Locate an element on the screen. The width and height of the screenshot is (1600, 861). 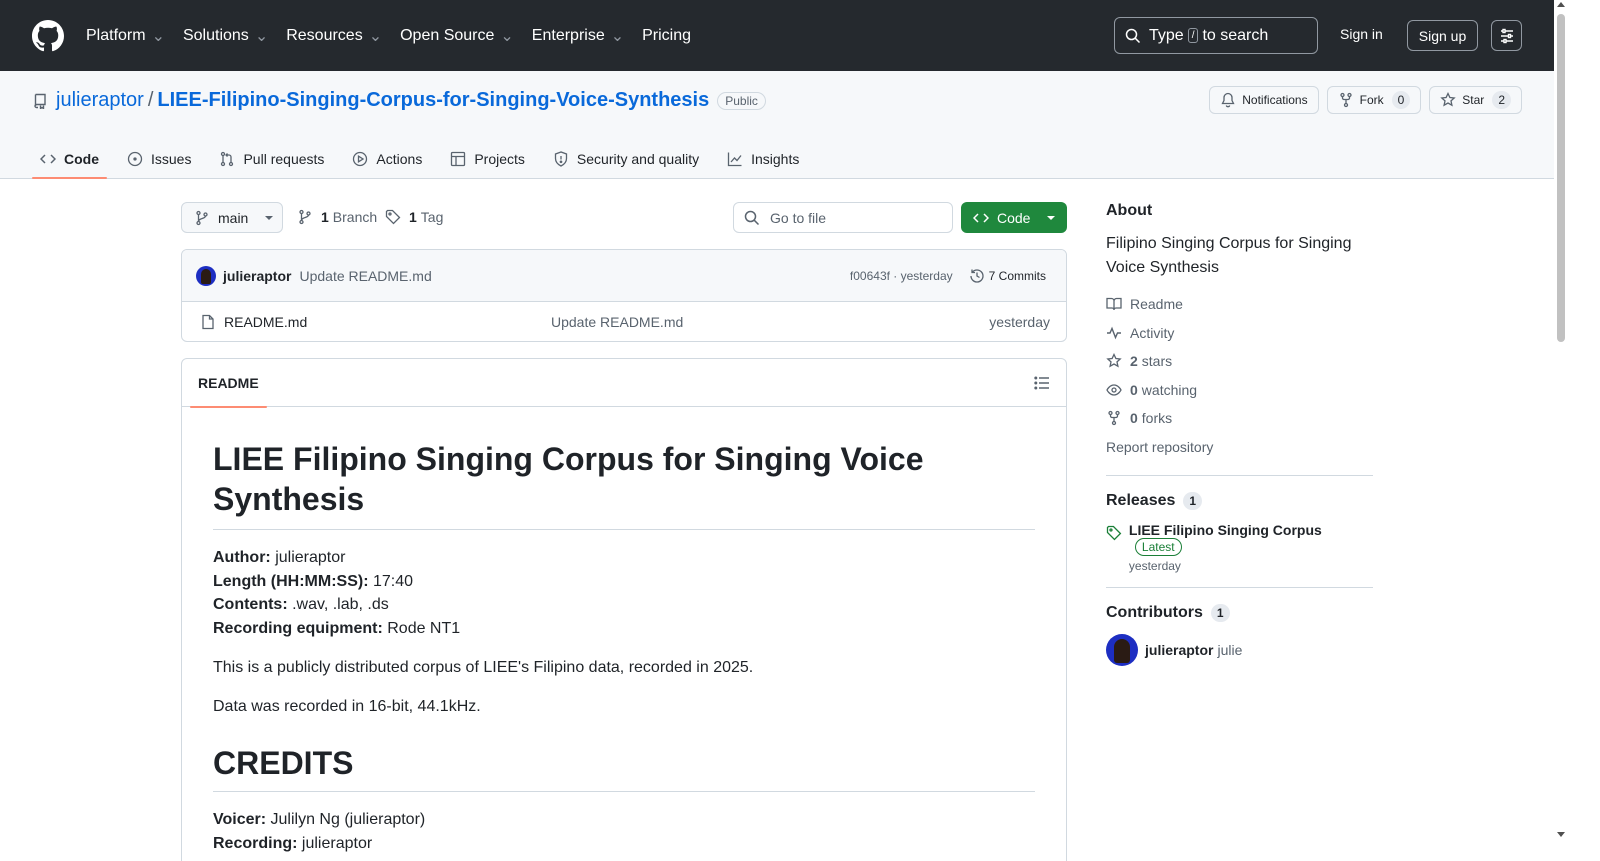
readme-link: Readme is located at coordinates (1239, 304).